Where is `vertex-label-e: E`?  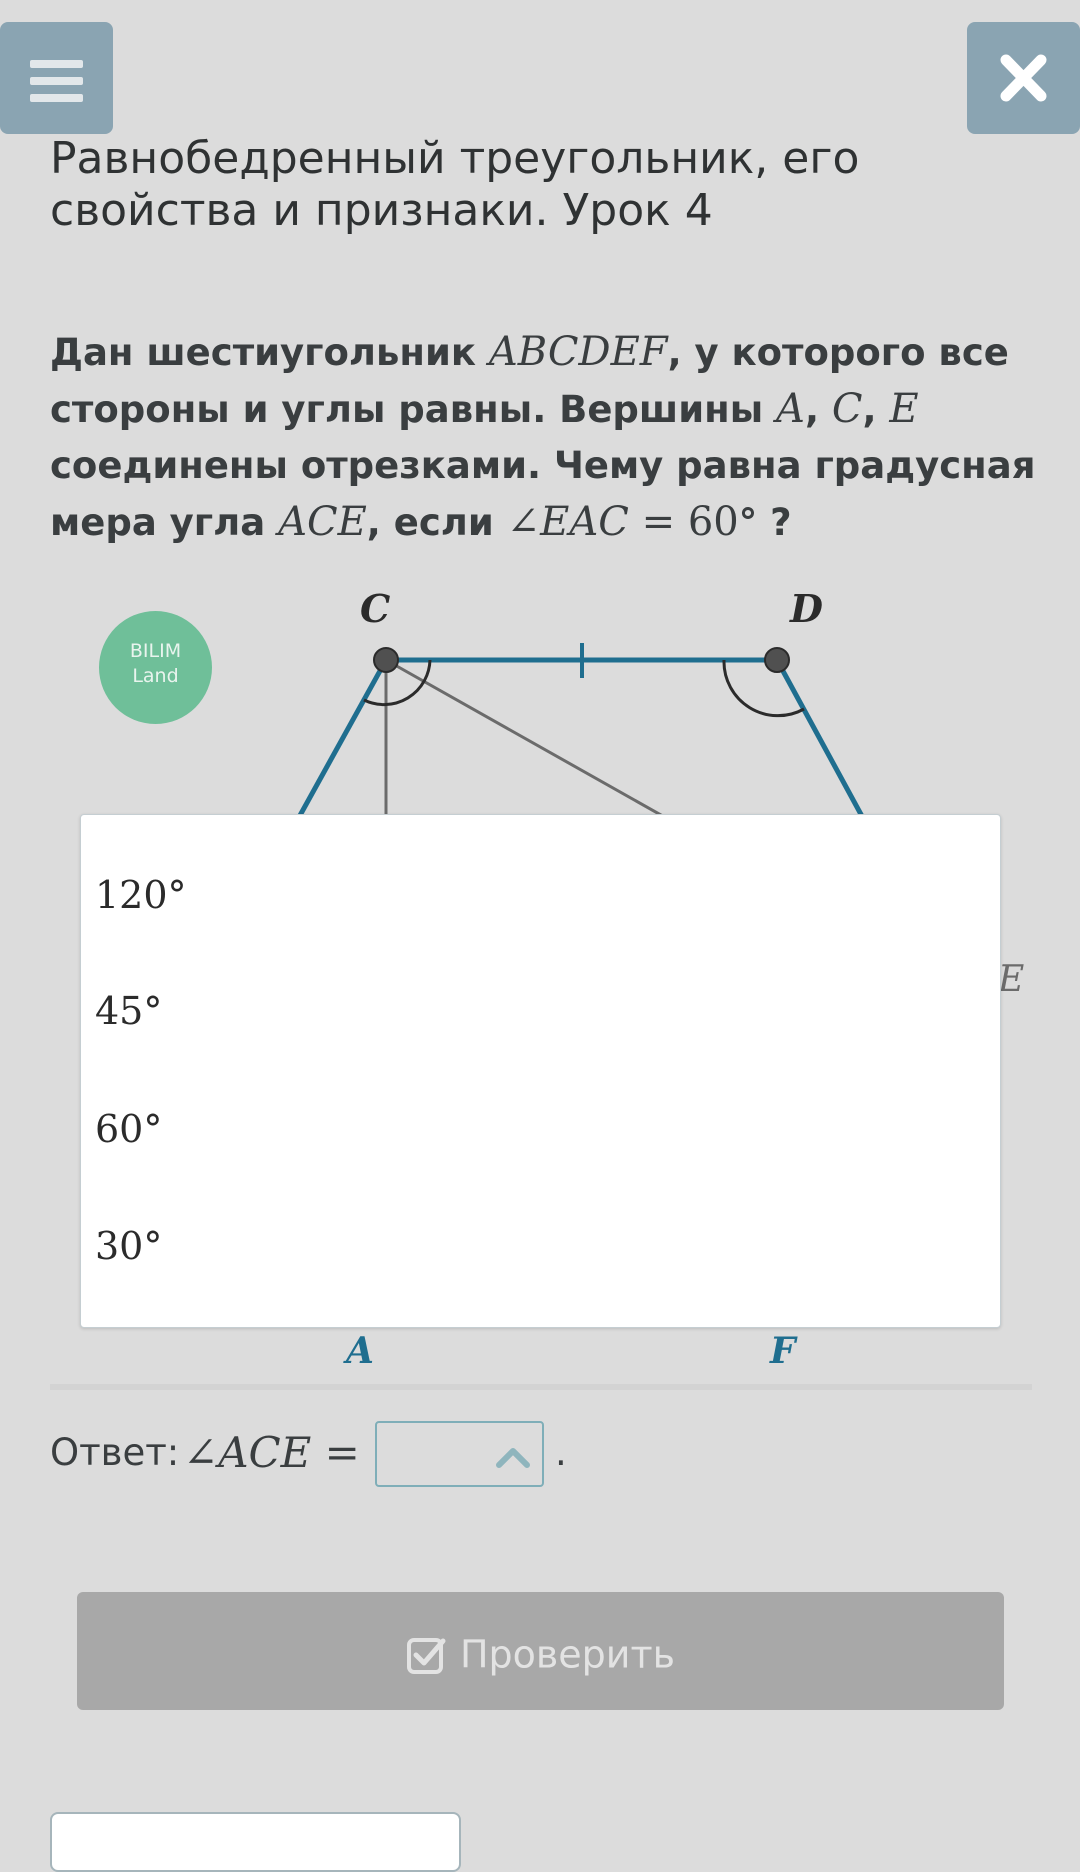
vertex-label-e: E is located at coordinates (1010, 979).